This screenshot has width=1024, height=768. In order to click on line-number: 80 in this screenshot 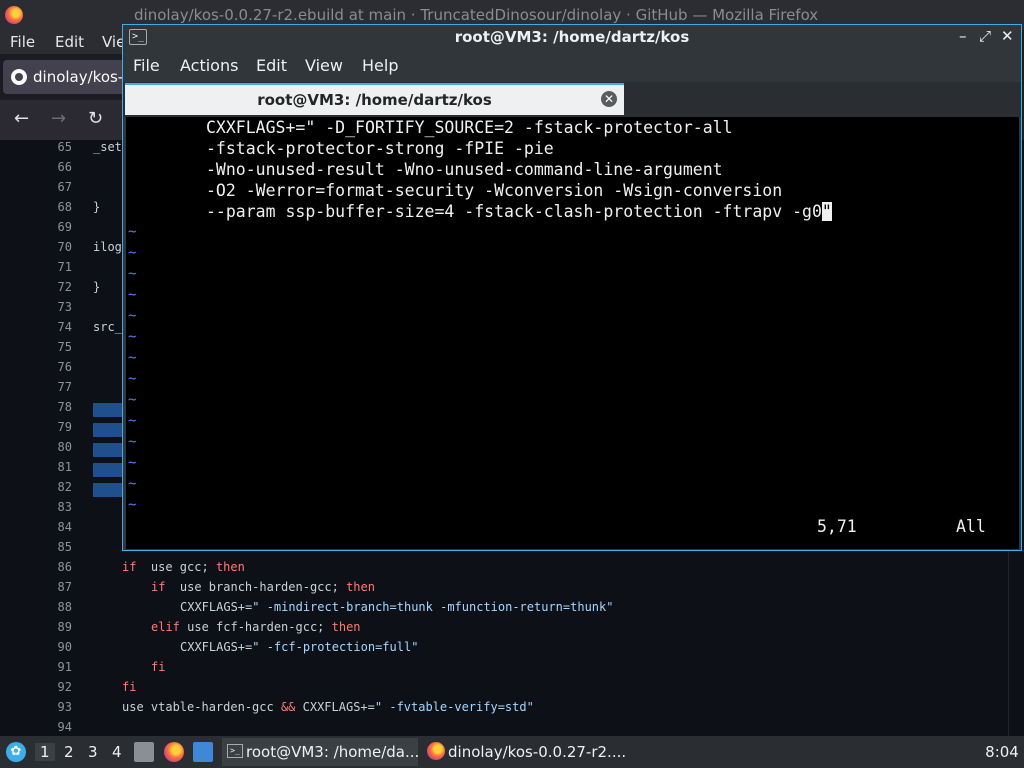, I will do `click(56, 447)`.